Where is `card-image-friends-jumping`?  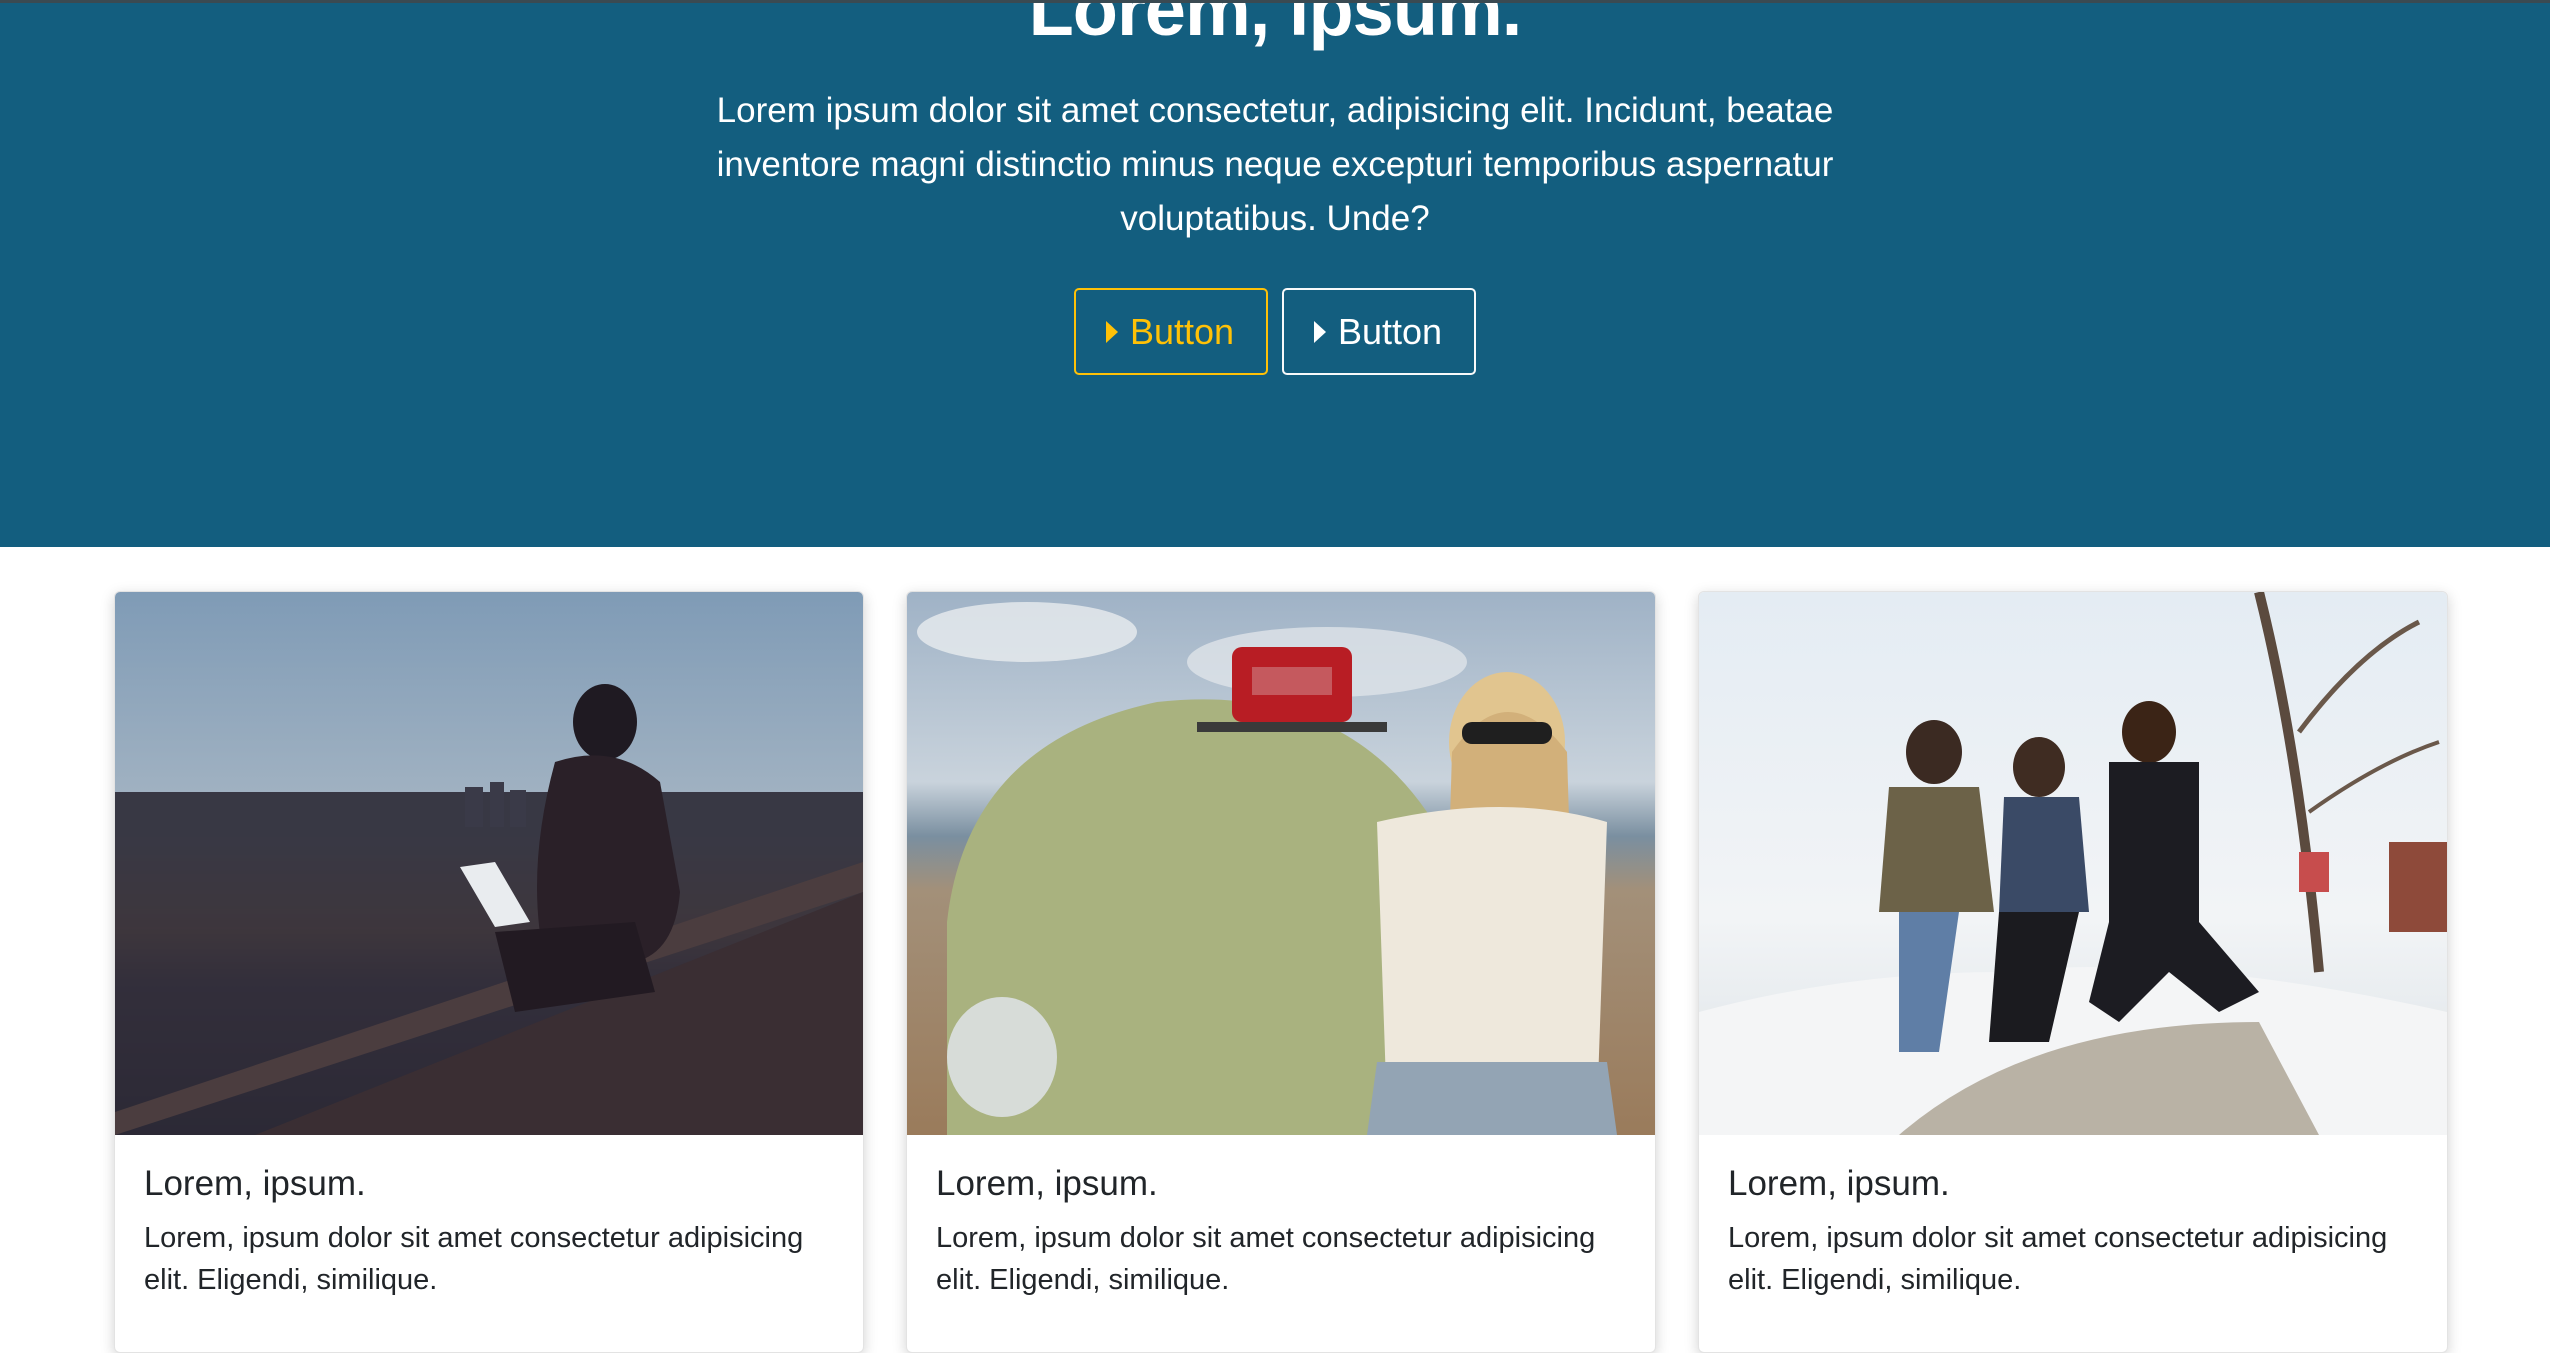 card-image-friends-jumping is located at coordinates (2073, 863).